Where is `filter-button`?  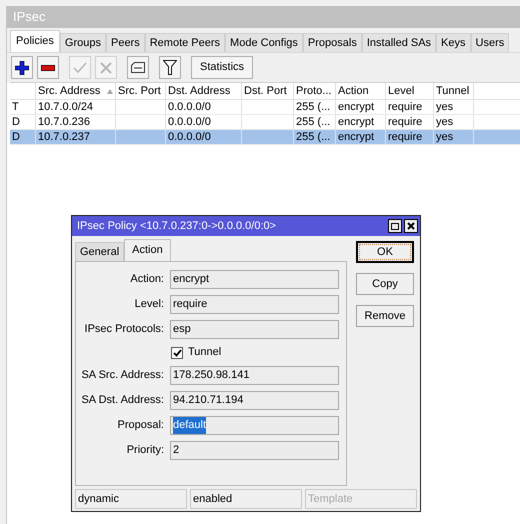
filter-button is located at coordinates (170, 67).